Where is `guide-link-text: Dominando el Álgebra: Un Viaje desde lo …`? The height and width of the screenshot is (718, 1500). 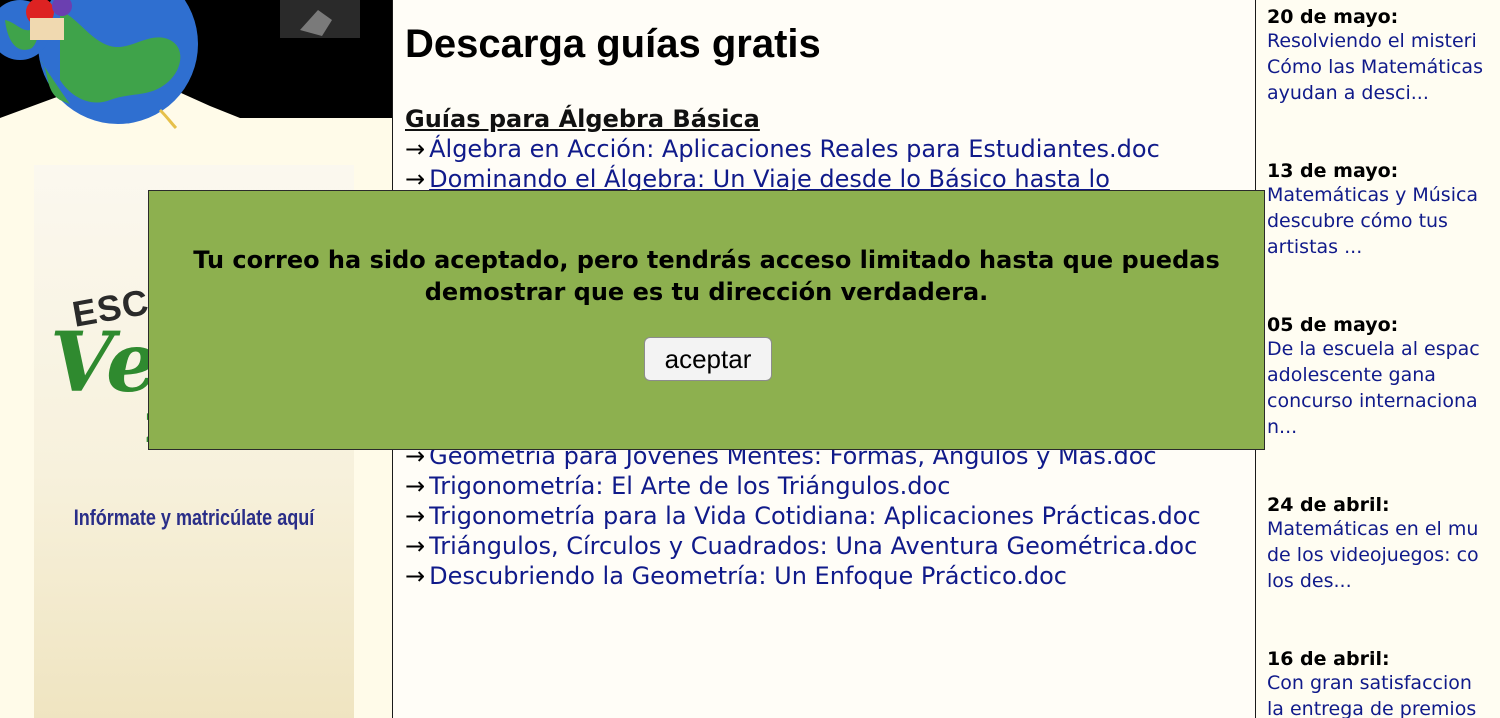
guide-link-text: Dominando el Álgebra: Un Viaje desde lo … is located at coordinates (769, 179).